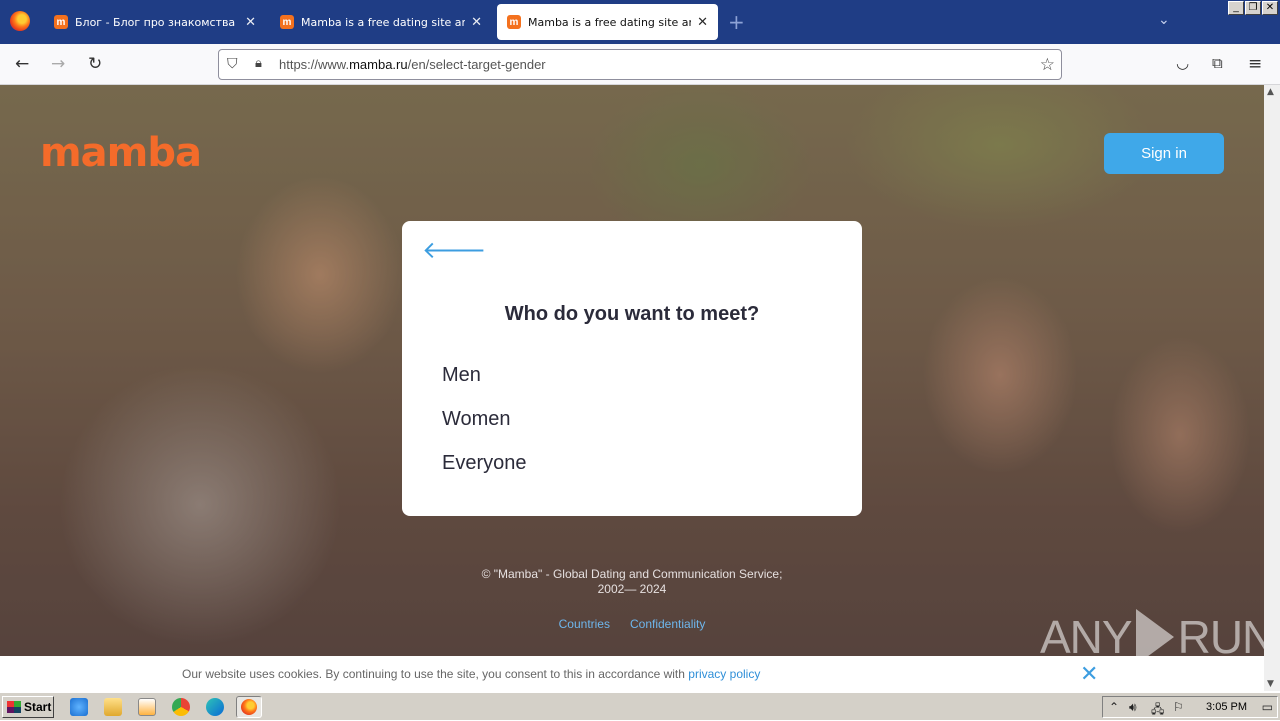 The height and width of the screenshot is (721, 1280). What do you see at coordinates (1178, 707) in the screenshot?
I see `flag-icon: ⚐` at bounding box center [1178, 707].